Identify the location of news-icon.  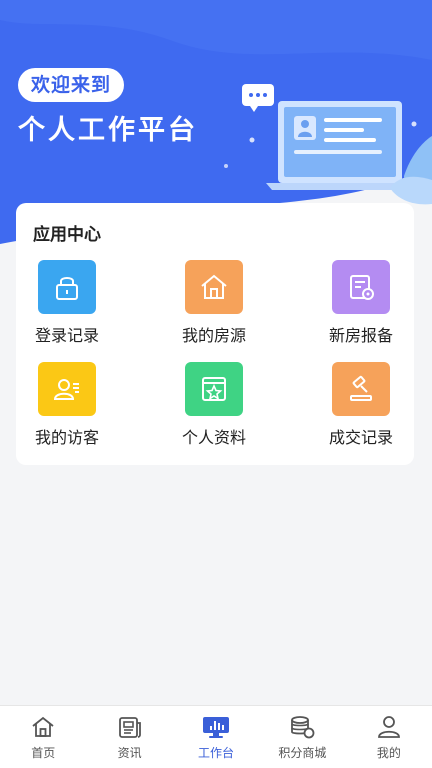
(130, 727).